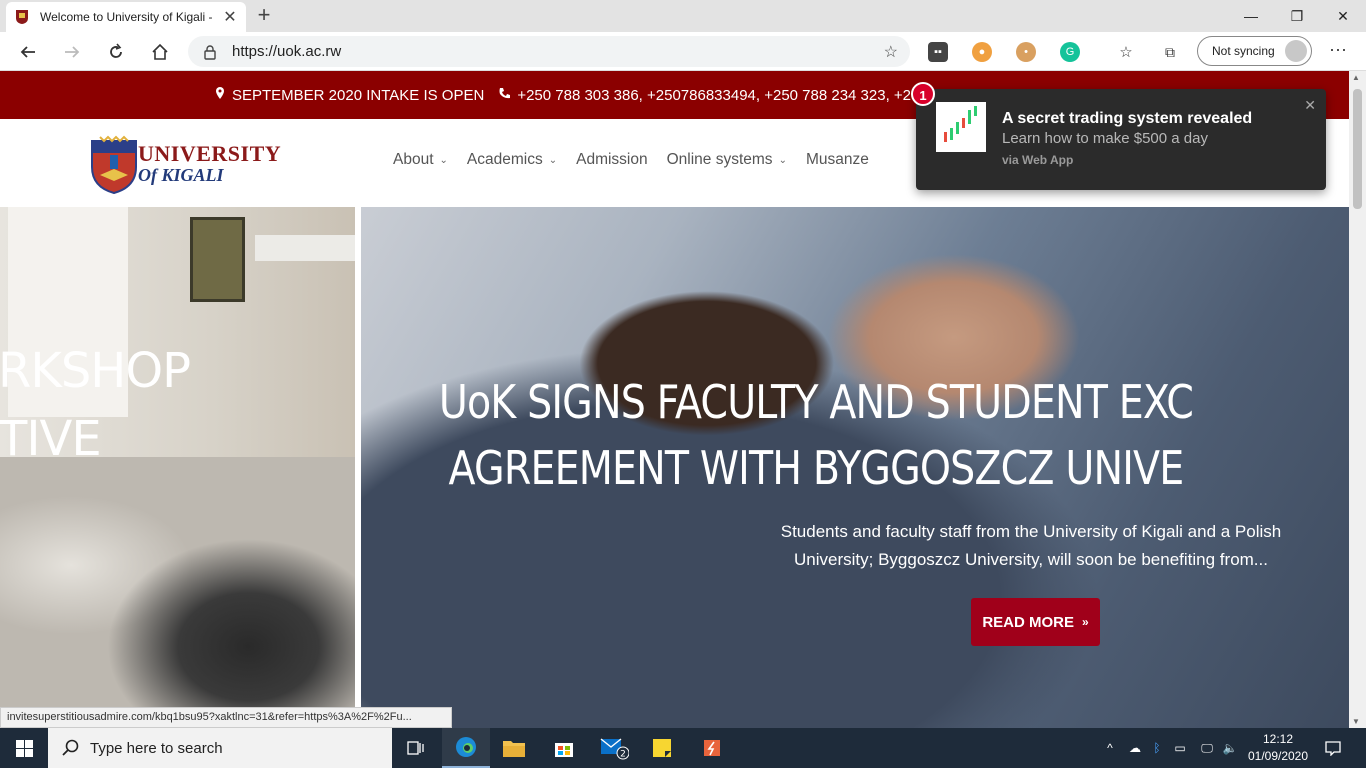 The height and width of the screenshot is (768, 1366). What do you see at coordinates (1170, 52) in the screenshot?
I see `collections-icon: ⧉` at bounding box center [1170, 52].